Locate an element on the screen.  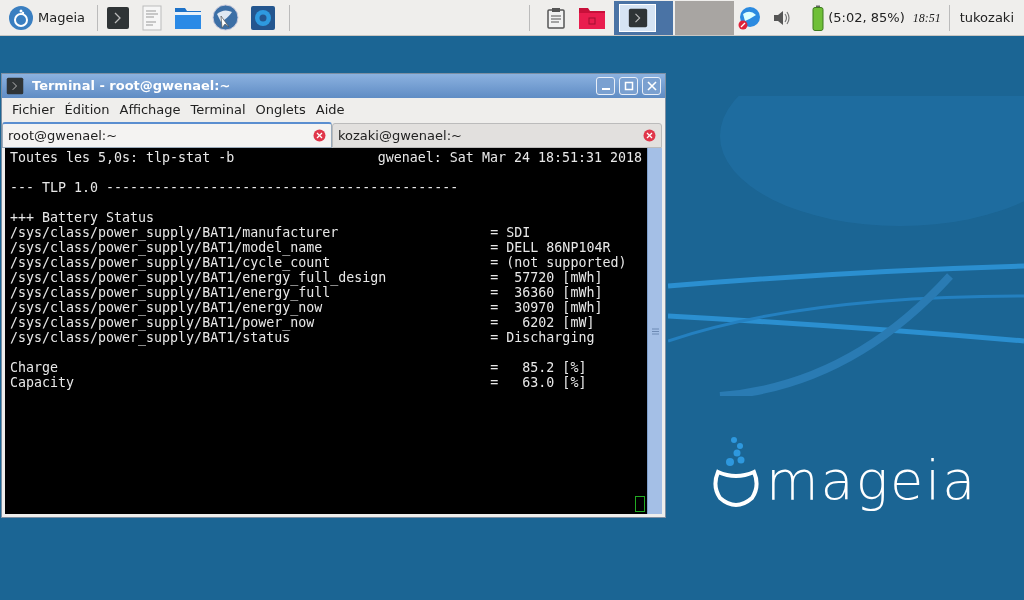
menu-item: Terminal is located at coordinates (218, 110).